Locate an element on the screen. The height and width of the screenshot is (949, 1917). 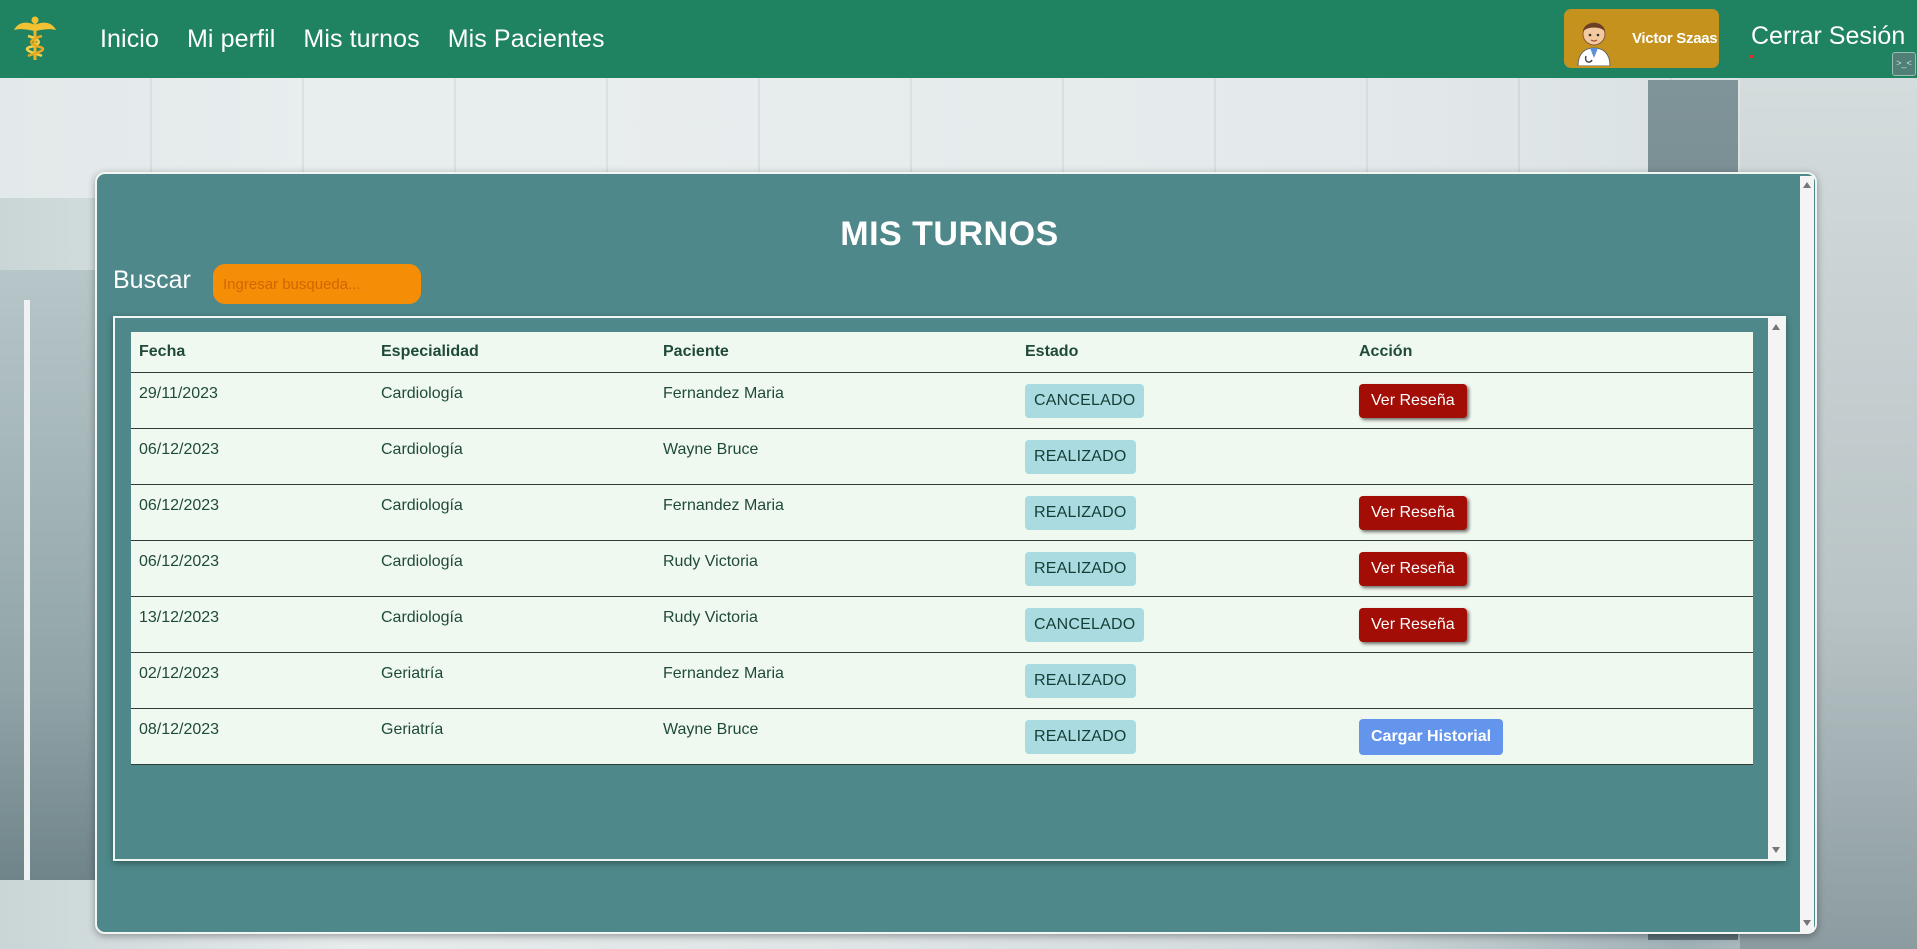
terminal-icon: >_< is located at coordinates (1904, 64).